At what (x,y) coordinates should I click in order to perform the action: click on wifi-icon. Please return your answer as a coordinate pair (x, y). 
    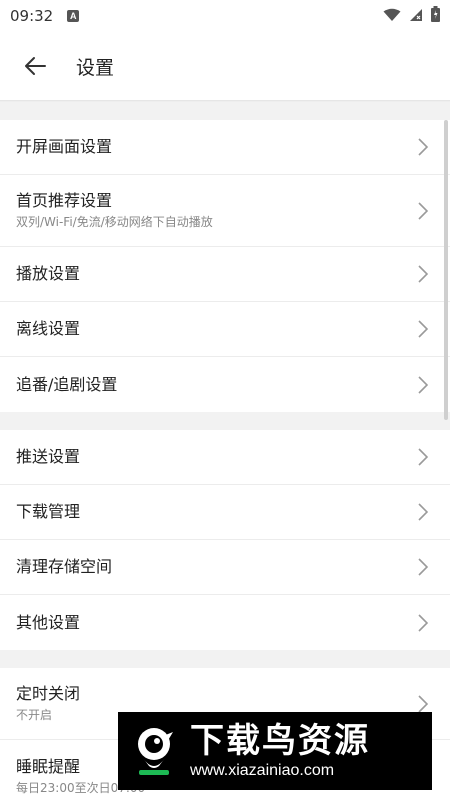
    Looking at the image, I should click on (392, 16).